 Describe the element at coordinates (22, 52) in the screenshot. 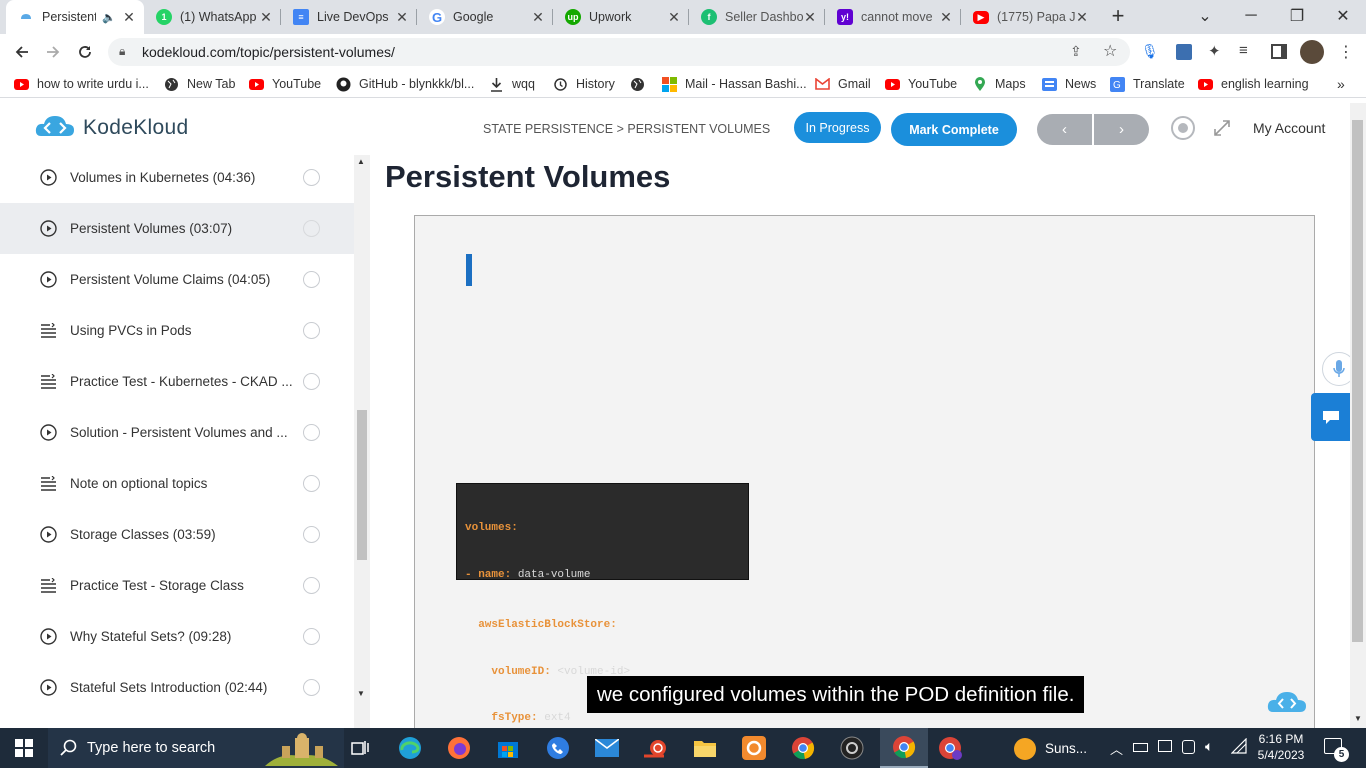

I see `back-button` at that location.